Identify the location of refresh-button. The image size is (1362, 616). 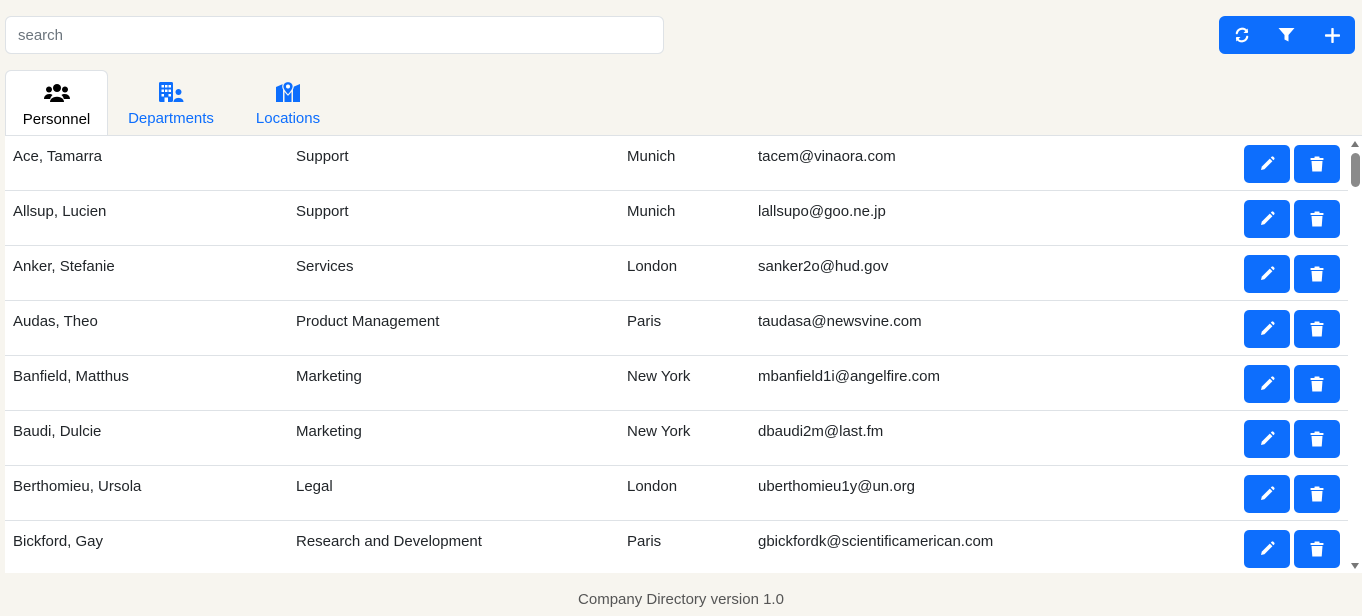
(1241, 35).